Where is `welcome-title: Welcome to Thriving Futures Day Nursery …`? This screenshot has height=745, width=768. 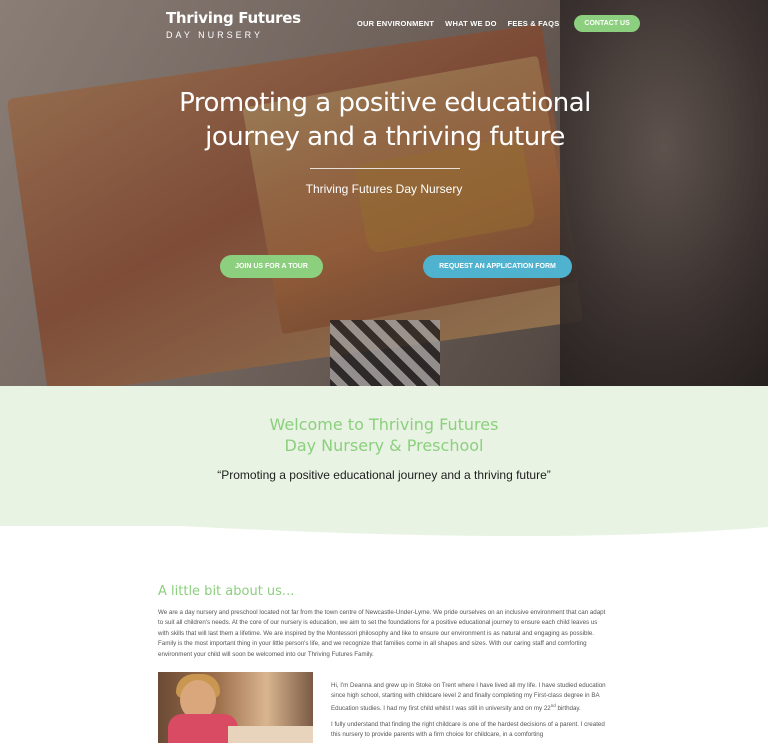 welcome-title: Welcome to Thriving Futures Day Nursery … is located at coordinates (384, 435).